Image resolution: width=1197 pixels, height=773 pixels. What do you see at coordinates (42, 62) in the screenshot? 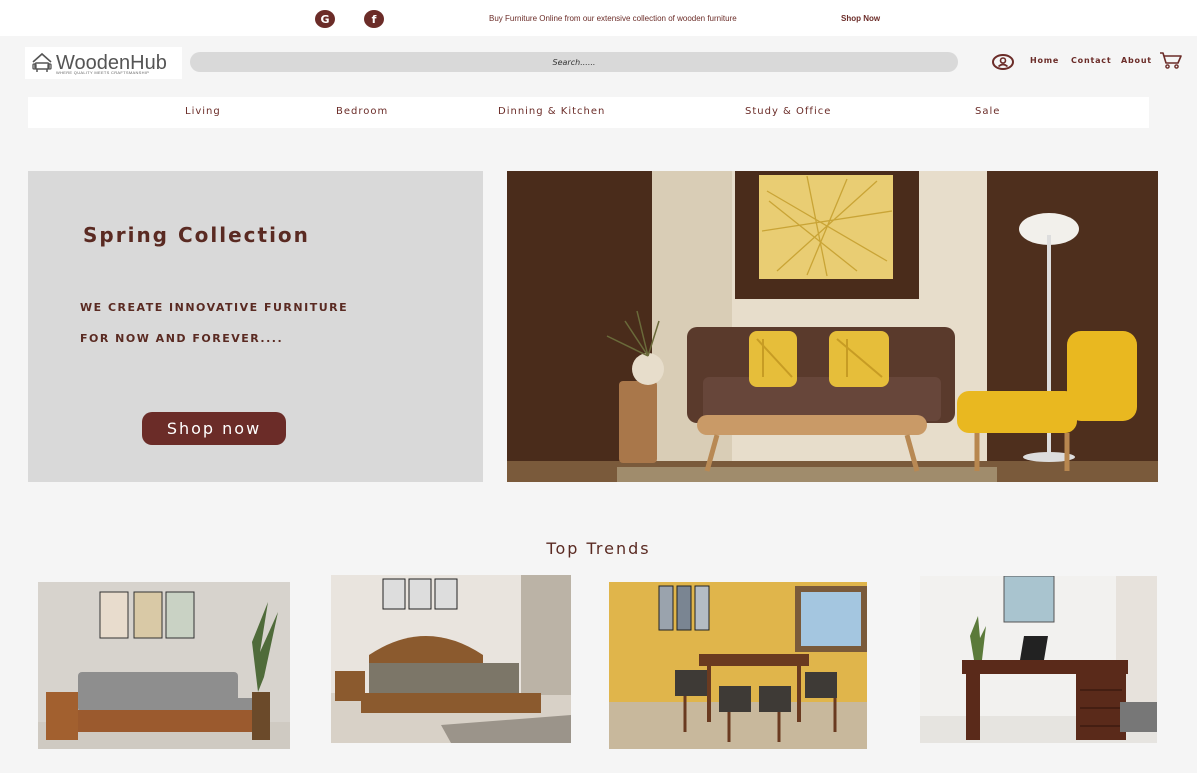
I see `sofa-logo-icon` at bounding box center [42, 62].